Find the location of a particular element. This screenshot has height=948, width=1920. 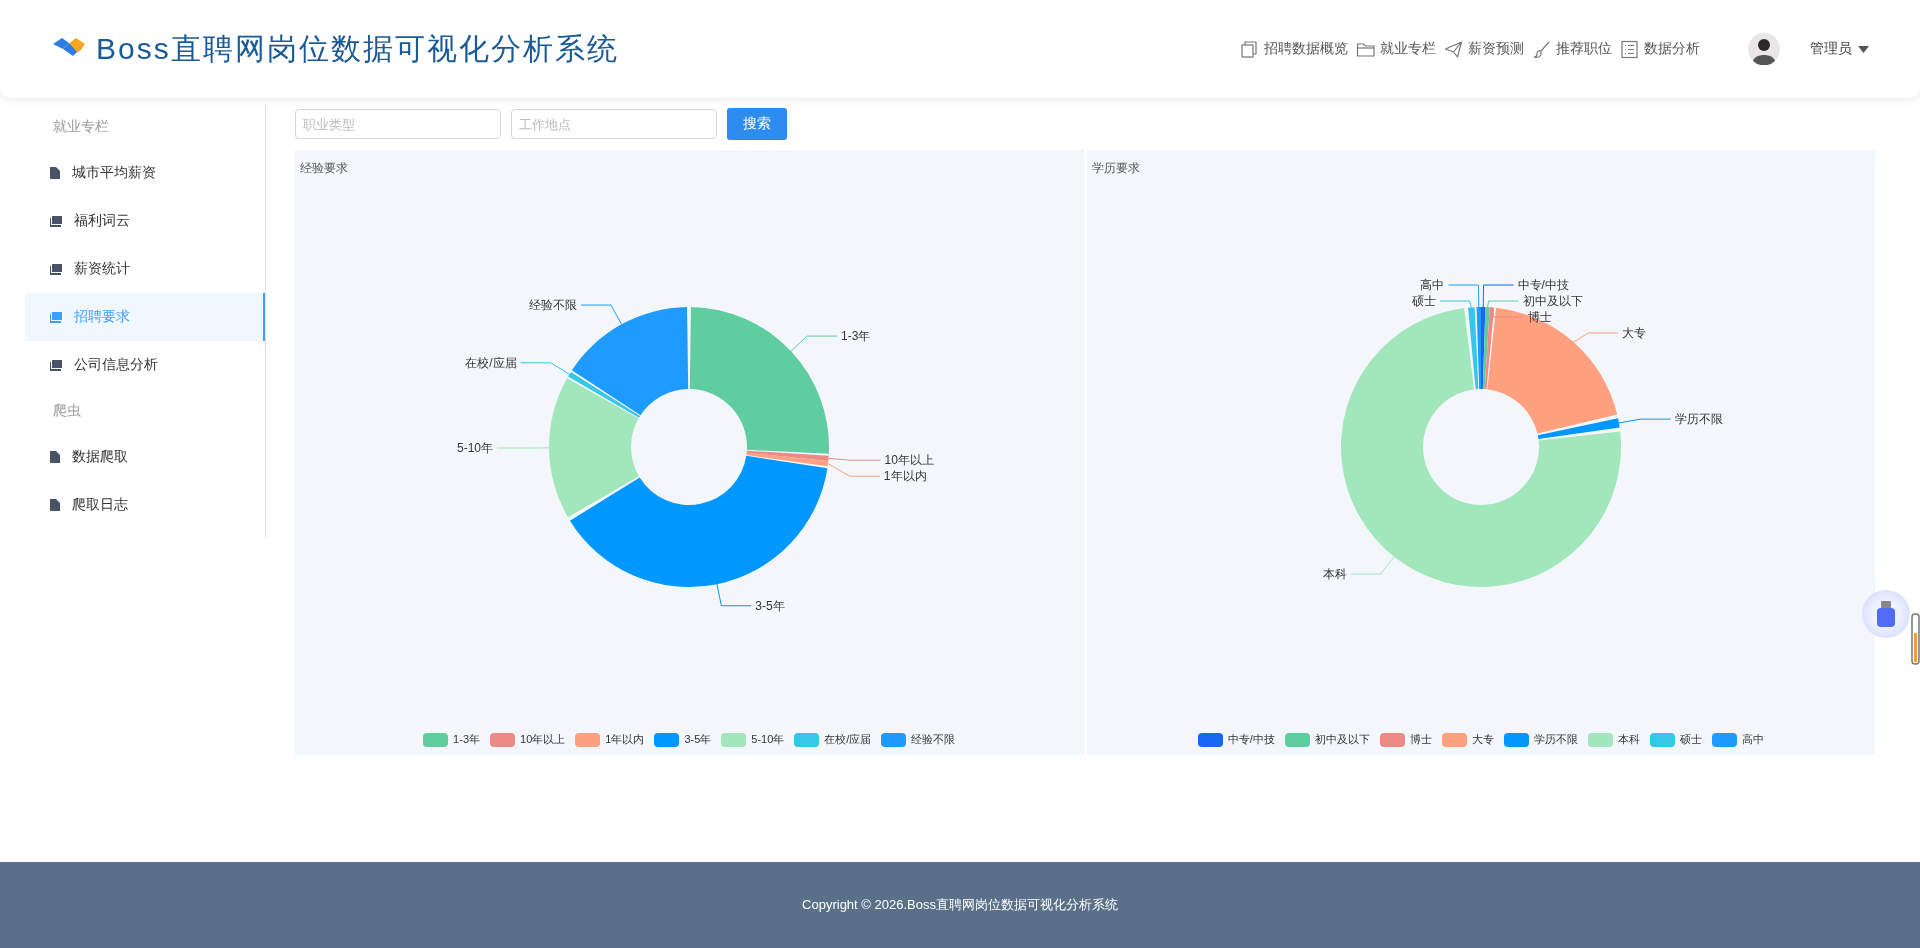

slice-label: 硕士 is located at coordinates (1423, 301).